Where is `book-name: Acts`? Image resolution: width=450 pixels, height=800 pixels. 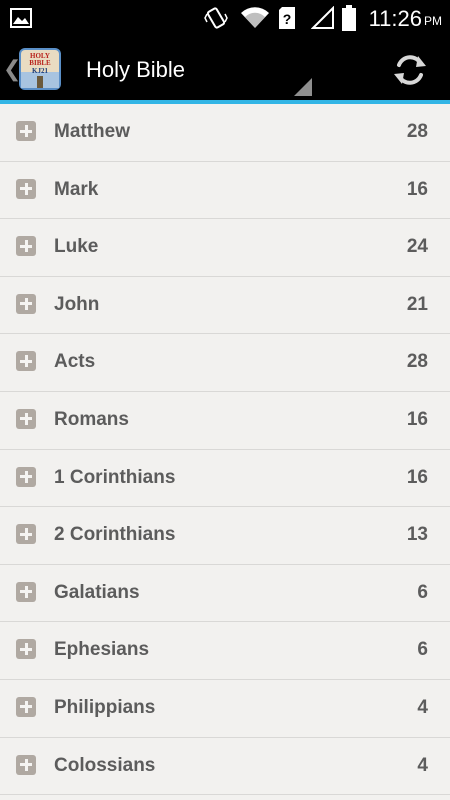 book-name: Acts is located at coordinates (75, 362).